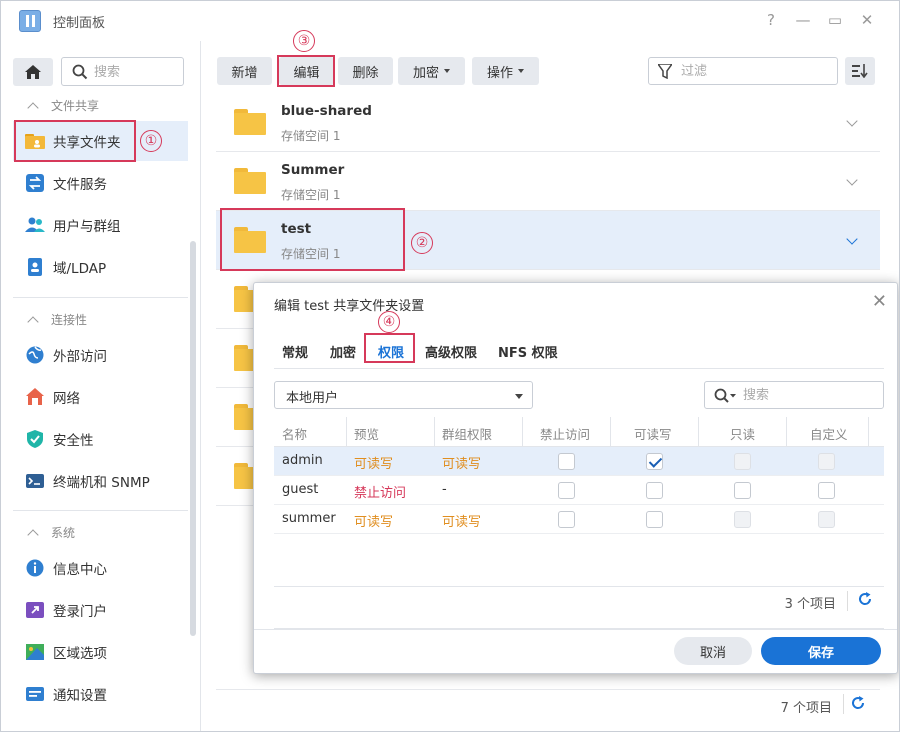 Image resolution: width=900 pixels, height=732 pixels. I want to click on table-row: guest 禁止访问 -, so click(579, 490).